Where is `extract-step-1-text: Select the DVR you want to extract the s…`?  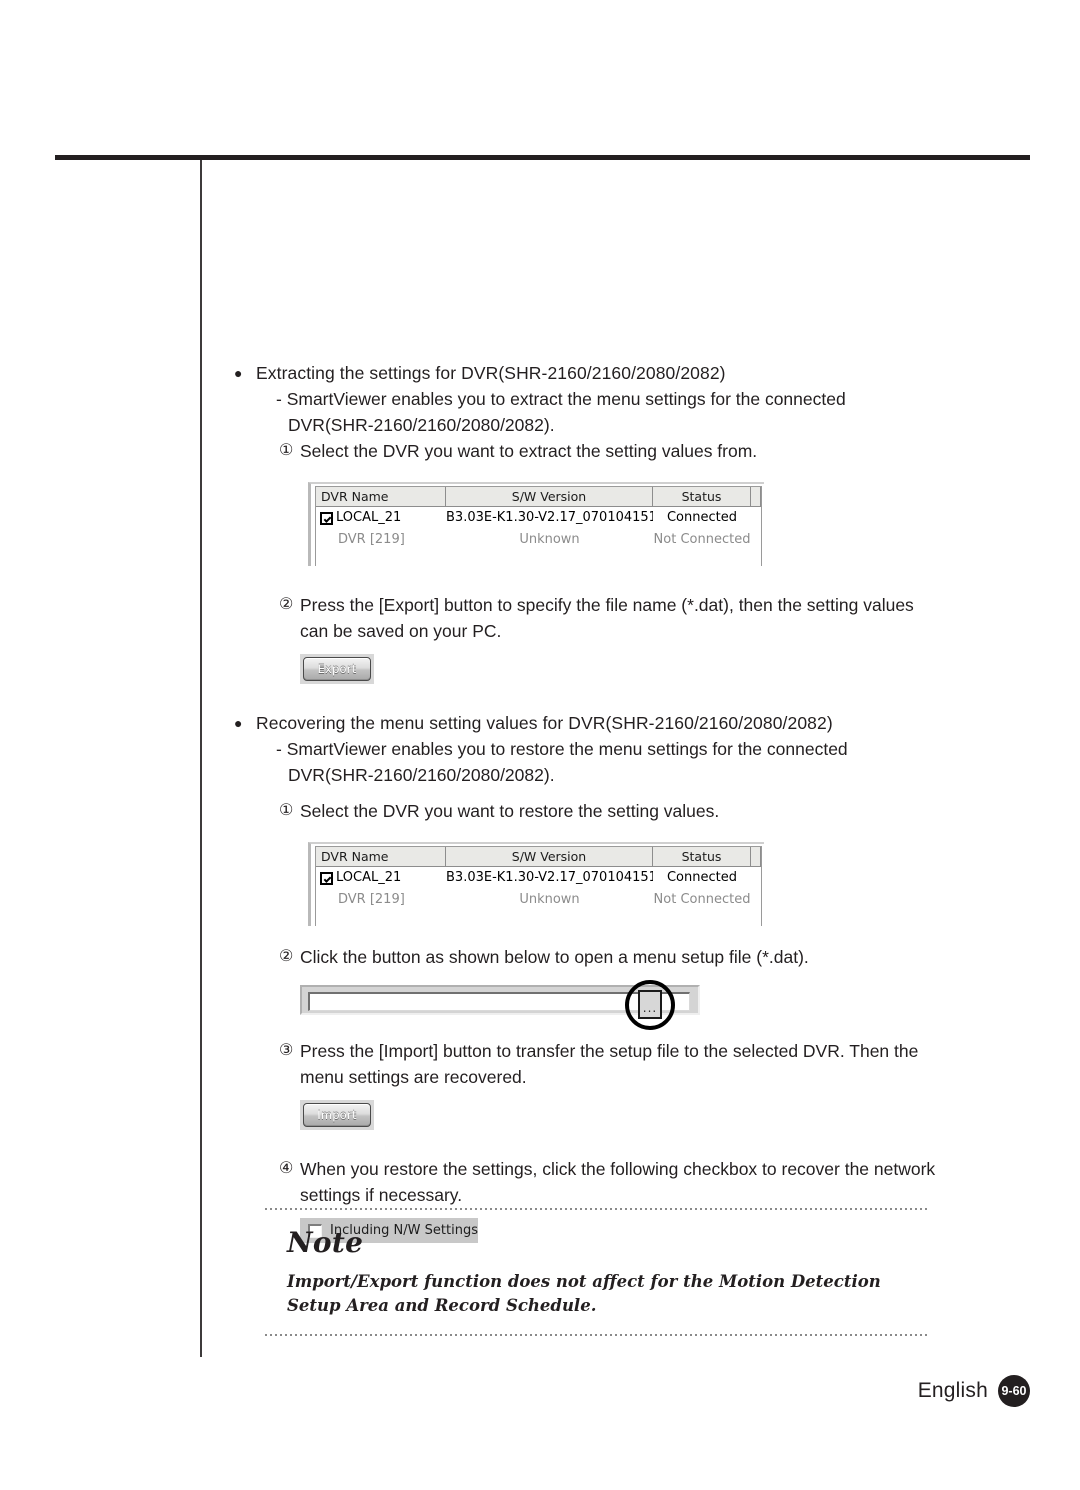
extract-step-1-text: Select the DVR you want to extract the s… is located at coordinates (529, 451).